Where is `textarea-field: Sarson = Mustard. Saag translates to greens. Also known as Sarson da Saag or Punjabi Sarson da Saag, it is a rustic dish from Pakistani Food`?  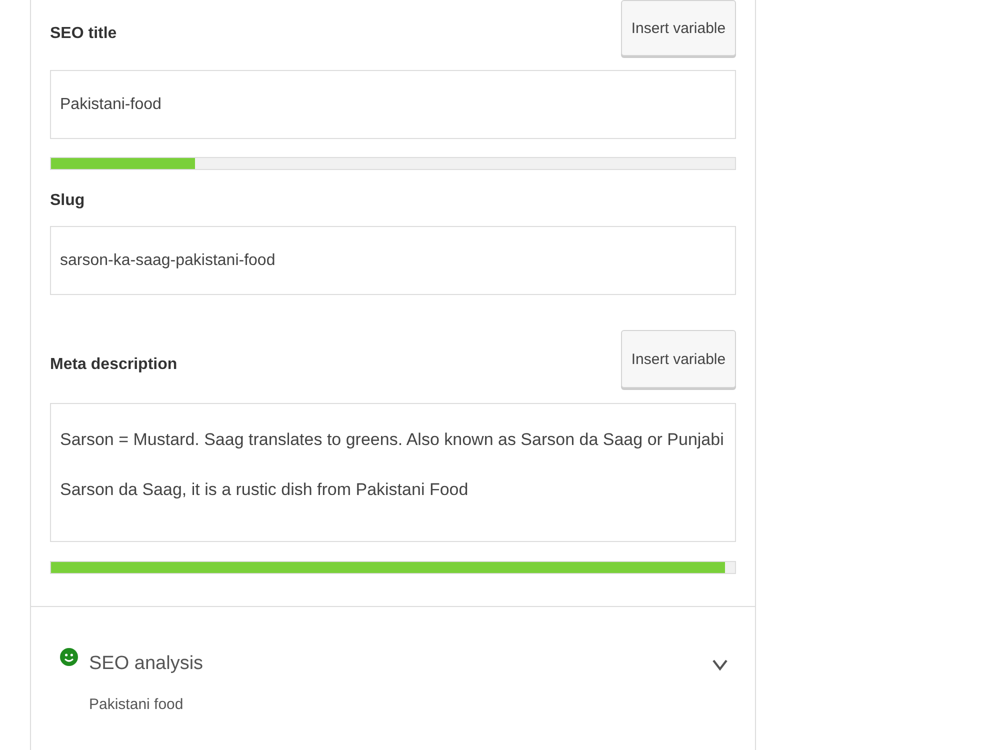
textarea-field: Sarson = Mustard. Saag translates to greens. Also known as Sarson da Saag or Punjabi Sarson da Saag, it is a rustic dish from Pakistani Food is located at coordinates (393, 472).